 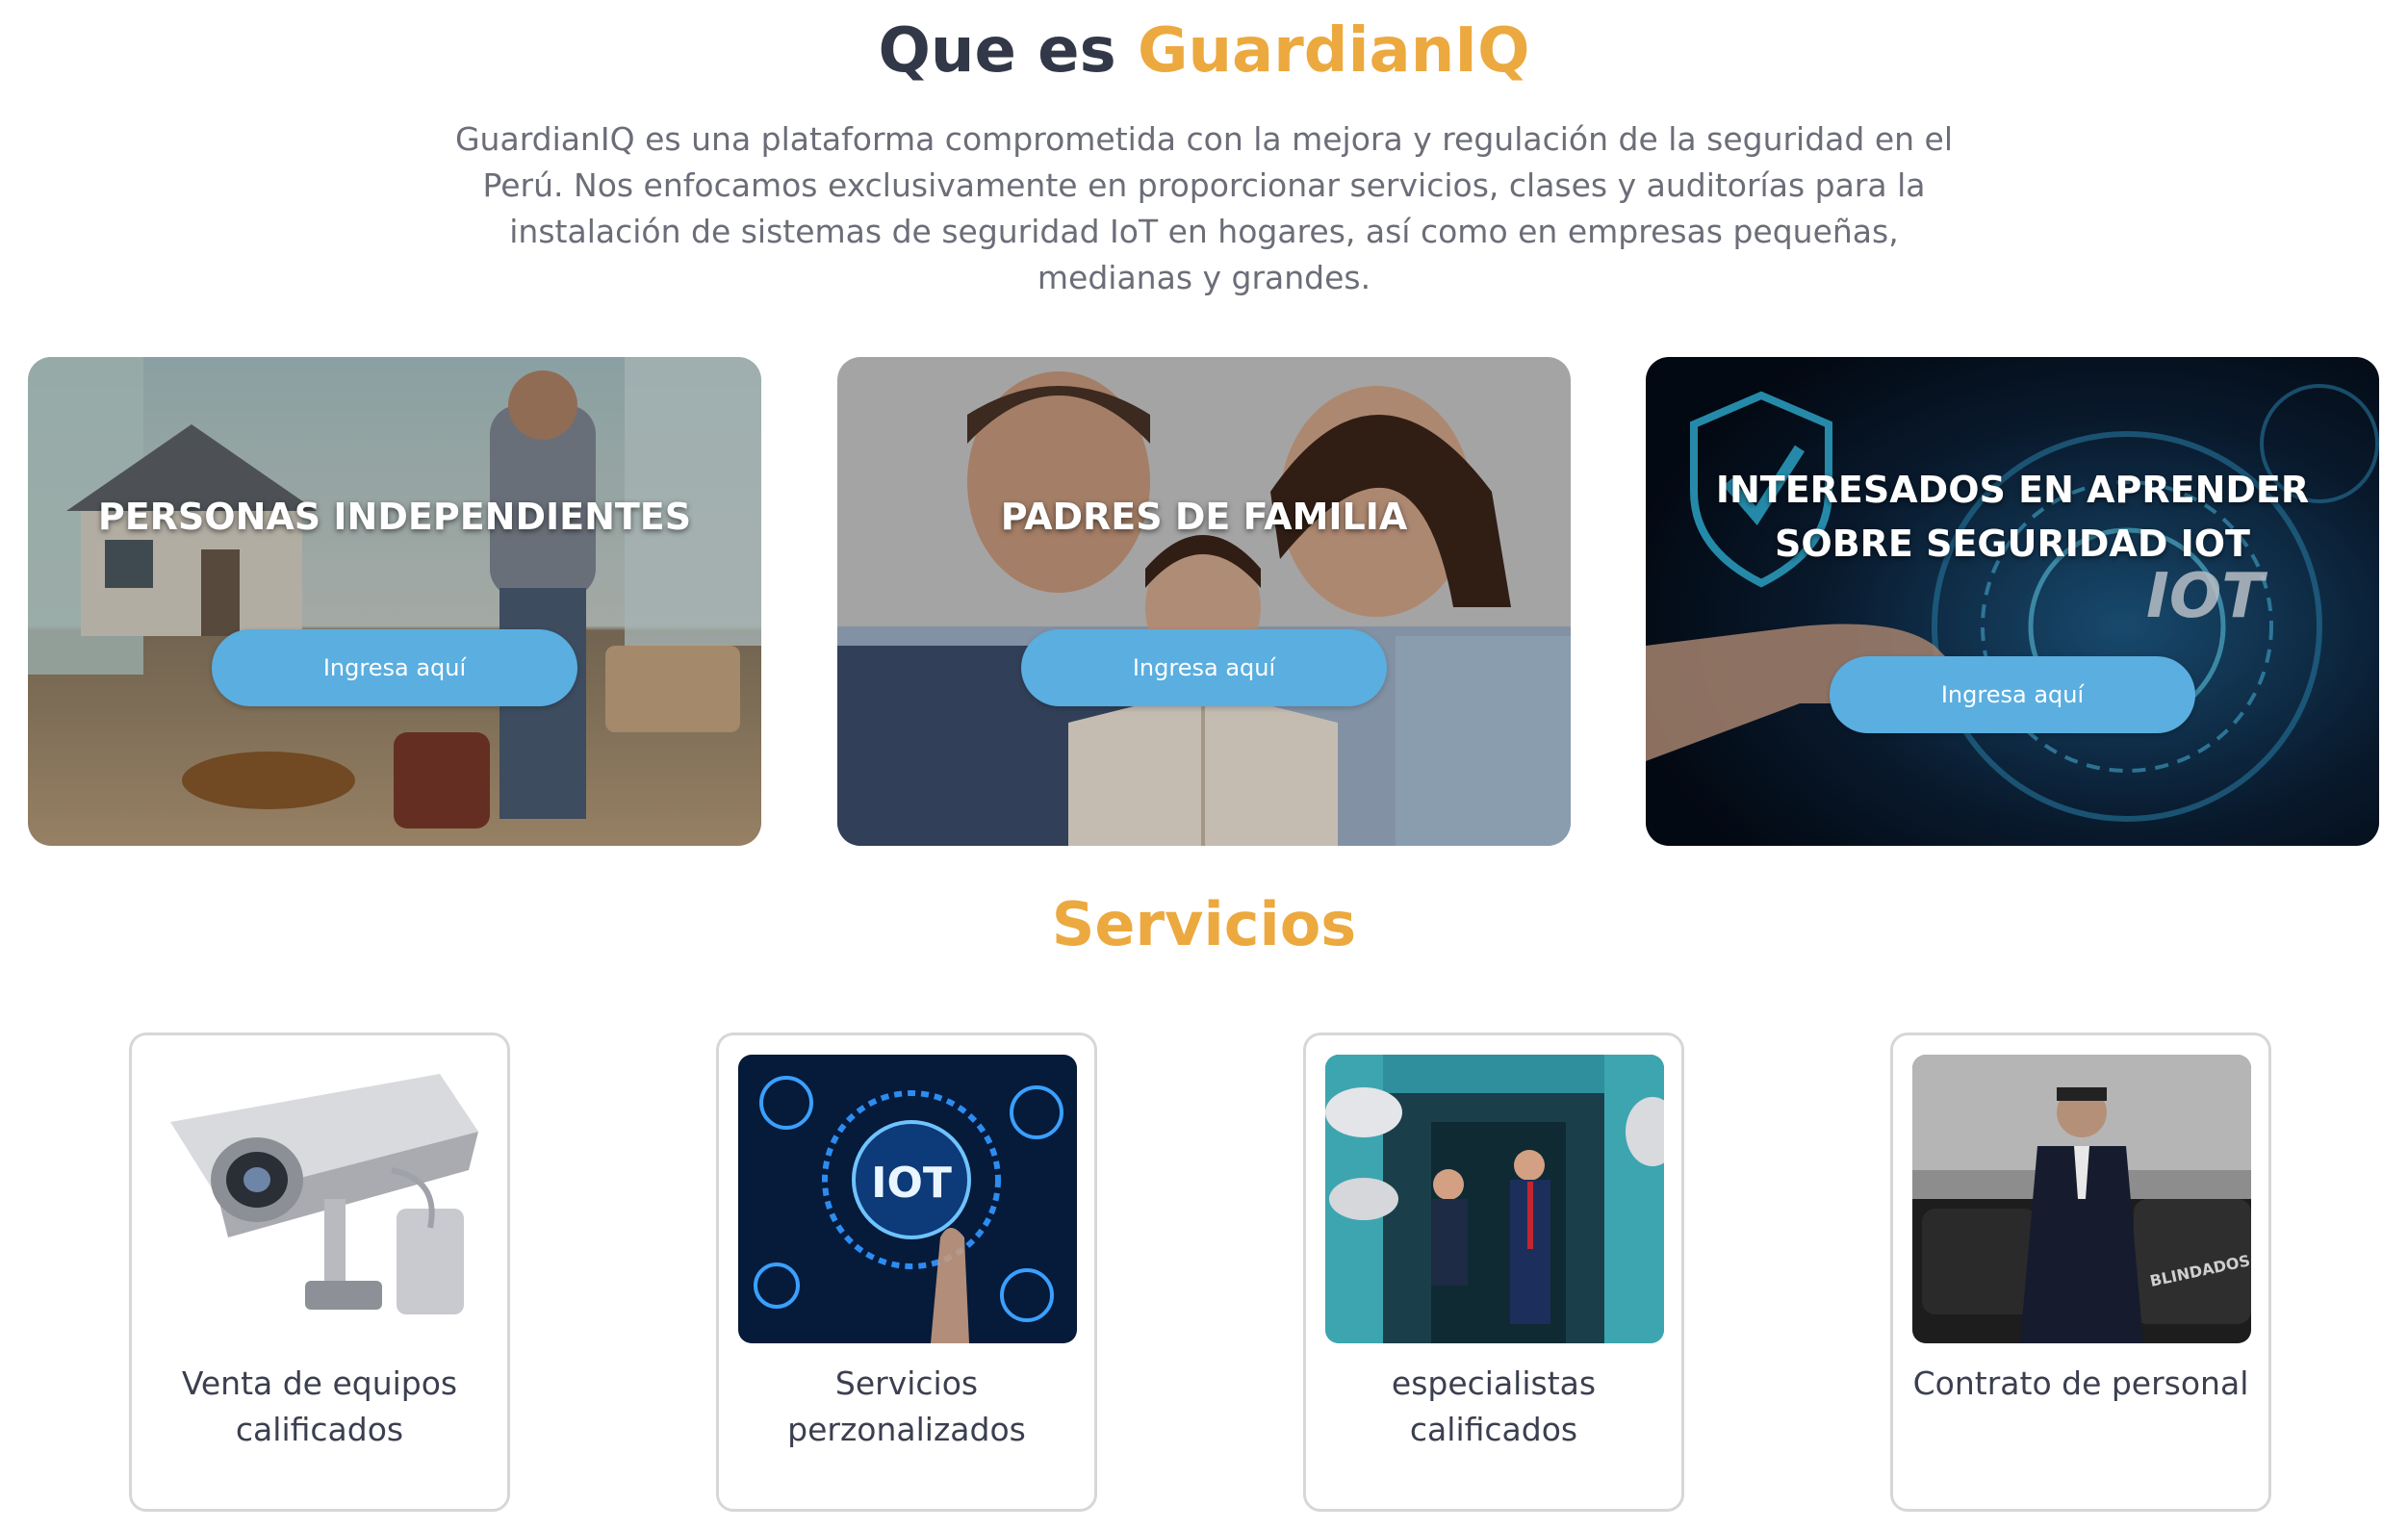 What do you see at coordinates (2080, 1383) in the screenshot?
I see `service-label: Contrato de personal` at bounding box center [2080, 1383].